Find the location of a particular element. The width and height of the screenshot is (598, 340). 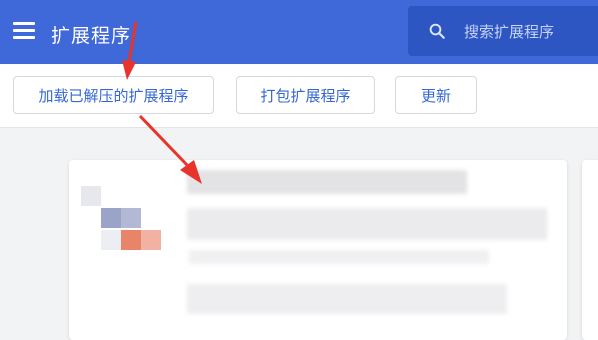

hamburger-menu-icon is located at coordinates (24, 31).